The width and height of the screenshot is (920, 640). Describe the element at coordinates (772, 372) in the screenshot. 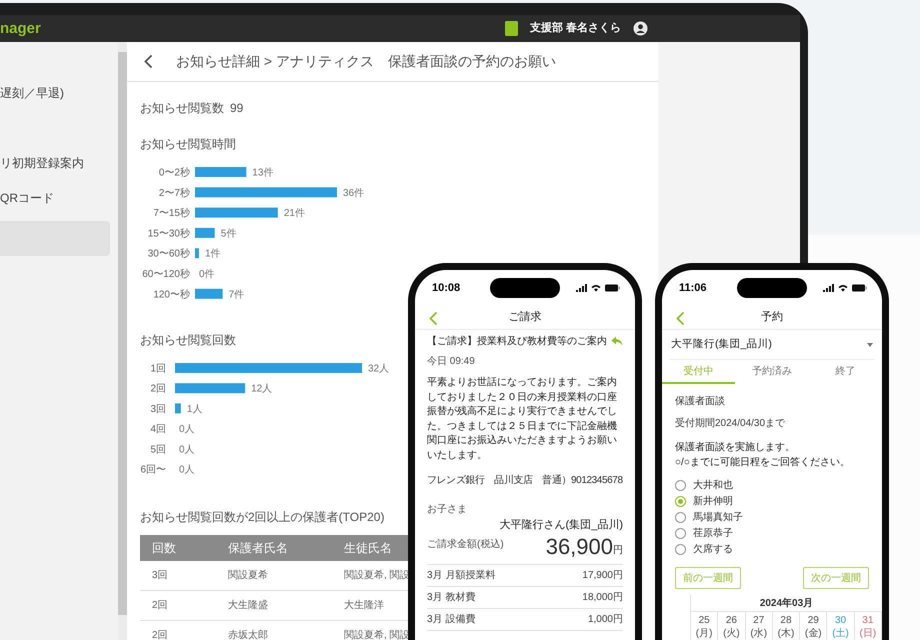

I see `tab: 予約済み` at that location.